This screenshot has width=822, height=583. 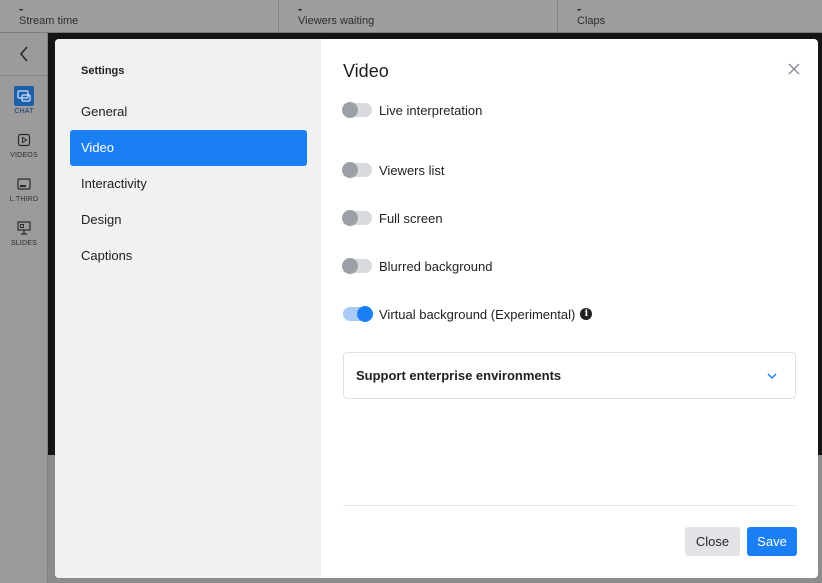 What do you see at coordinates (188, 256) in the screenshot?
I see `settings-nav-captions: Captions` at bounding box center [188, 256].